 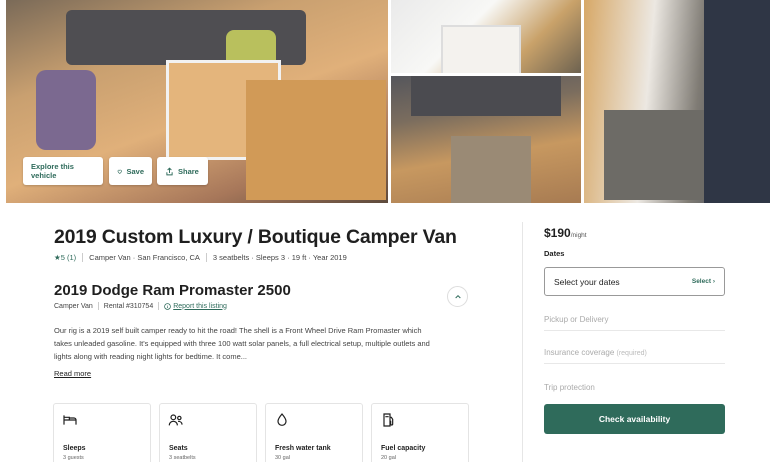 I want to click on rental-id: Rental #310754, so click(x=128, y=306).